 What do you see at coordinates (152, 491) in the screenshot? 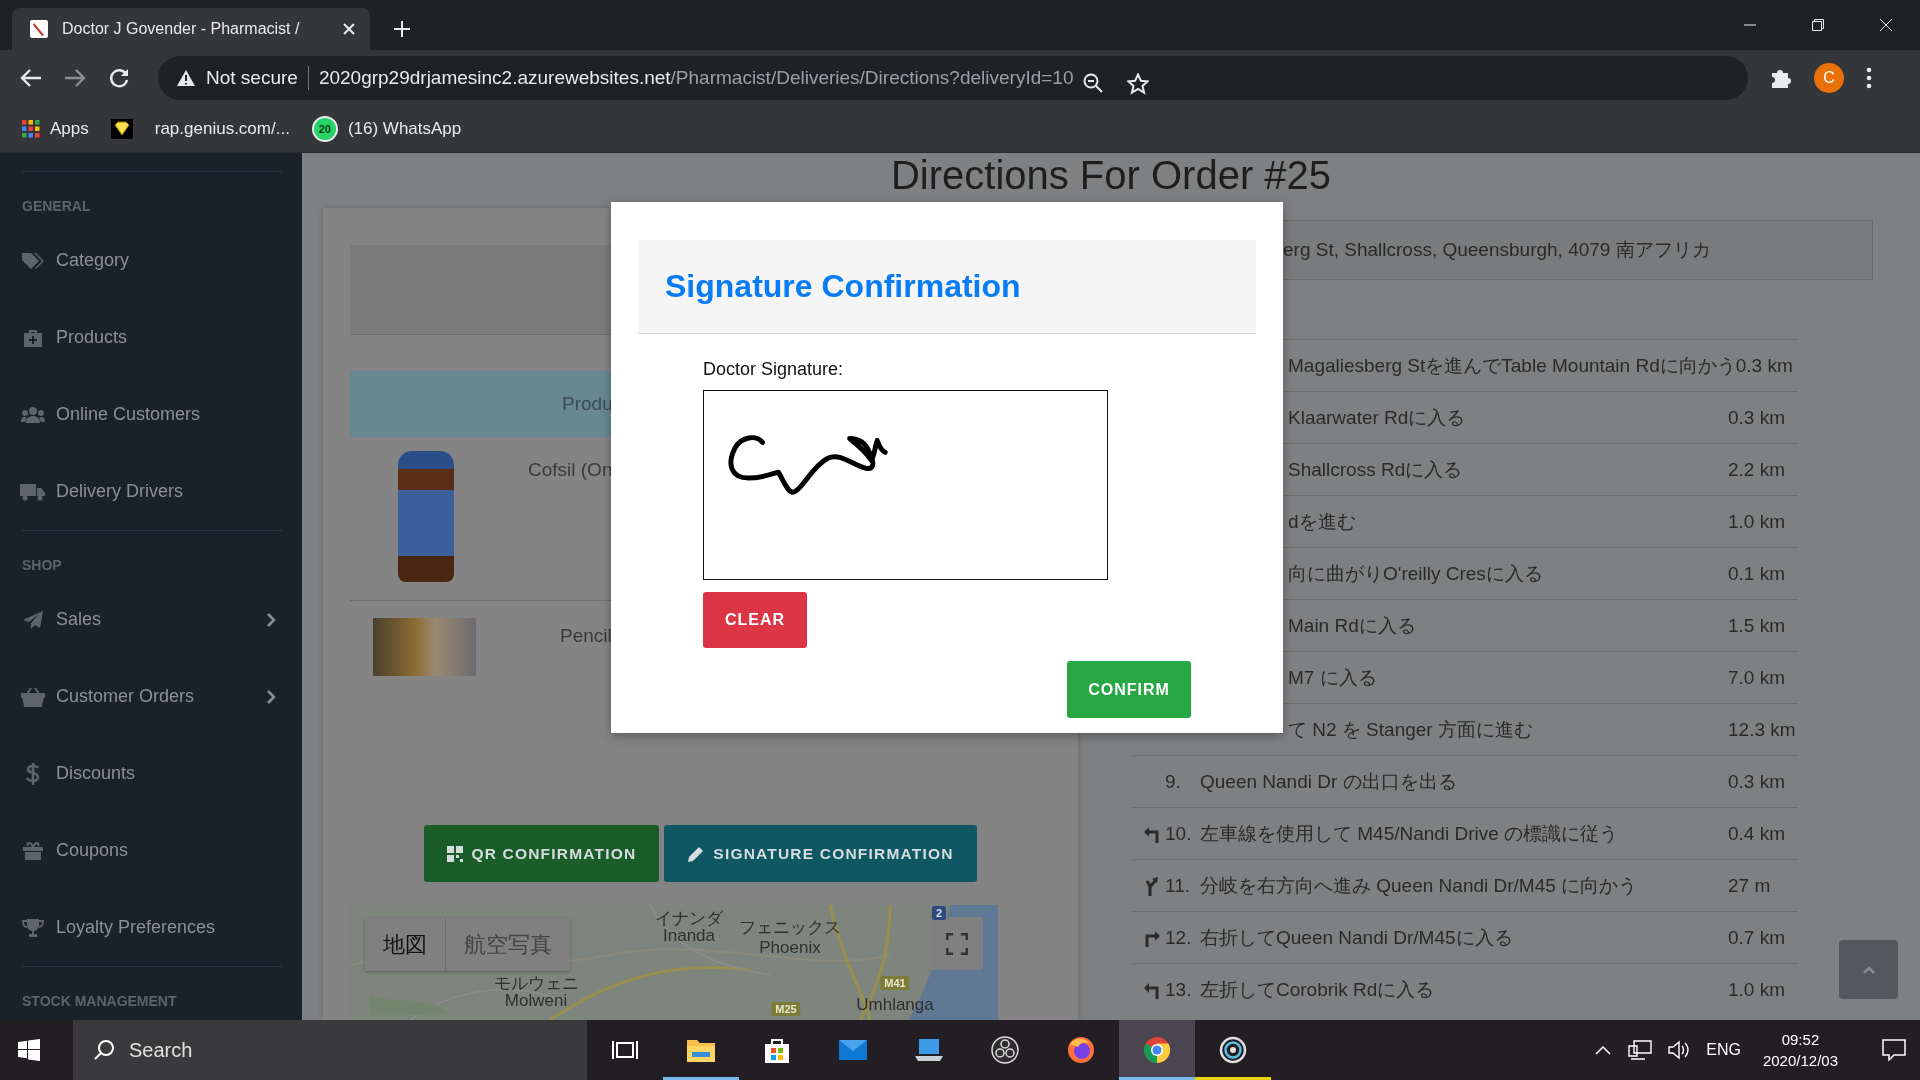
I see `sidebar-item: Delivery Drivers` at bounding box center [152, 491].